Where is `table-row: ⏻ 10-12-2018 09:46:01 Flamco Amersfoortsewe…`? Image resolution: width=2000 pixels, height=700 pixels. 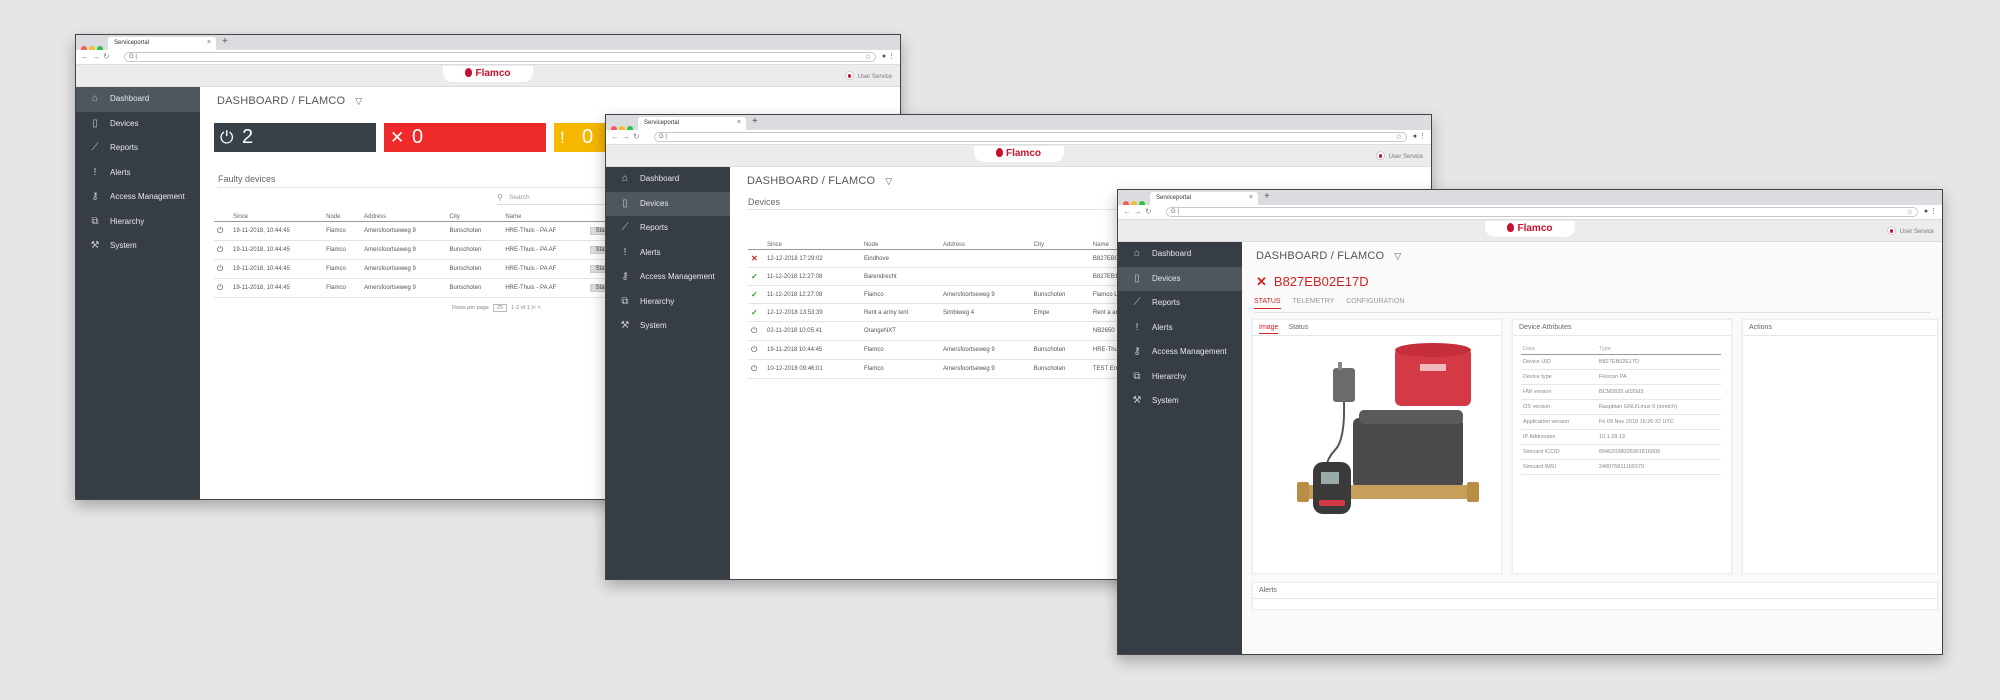
table-row: ⏻ 10-12-2018 09:46:01 Flamco Amersfoortsewe… is located at coordinates (958, 369).